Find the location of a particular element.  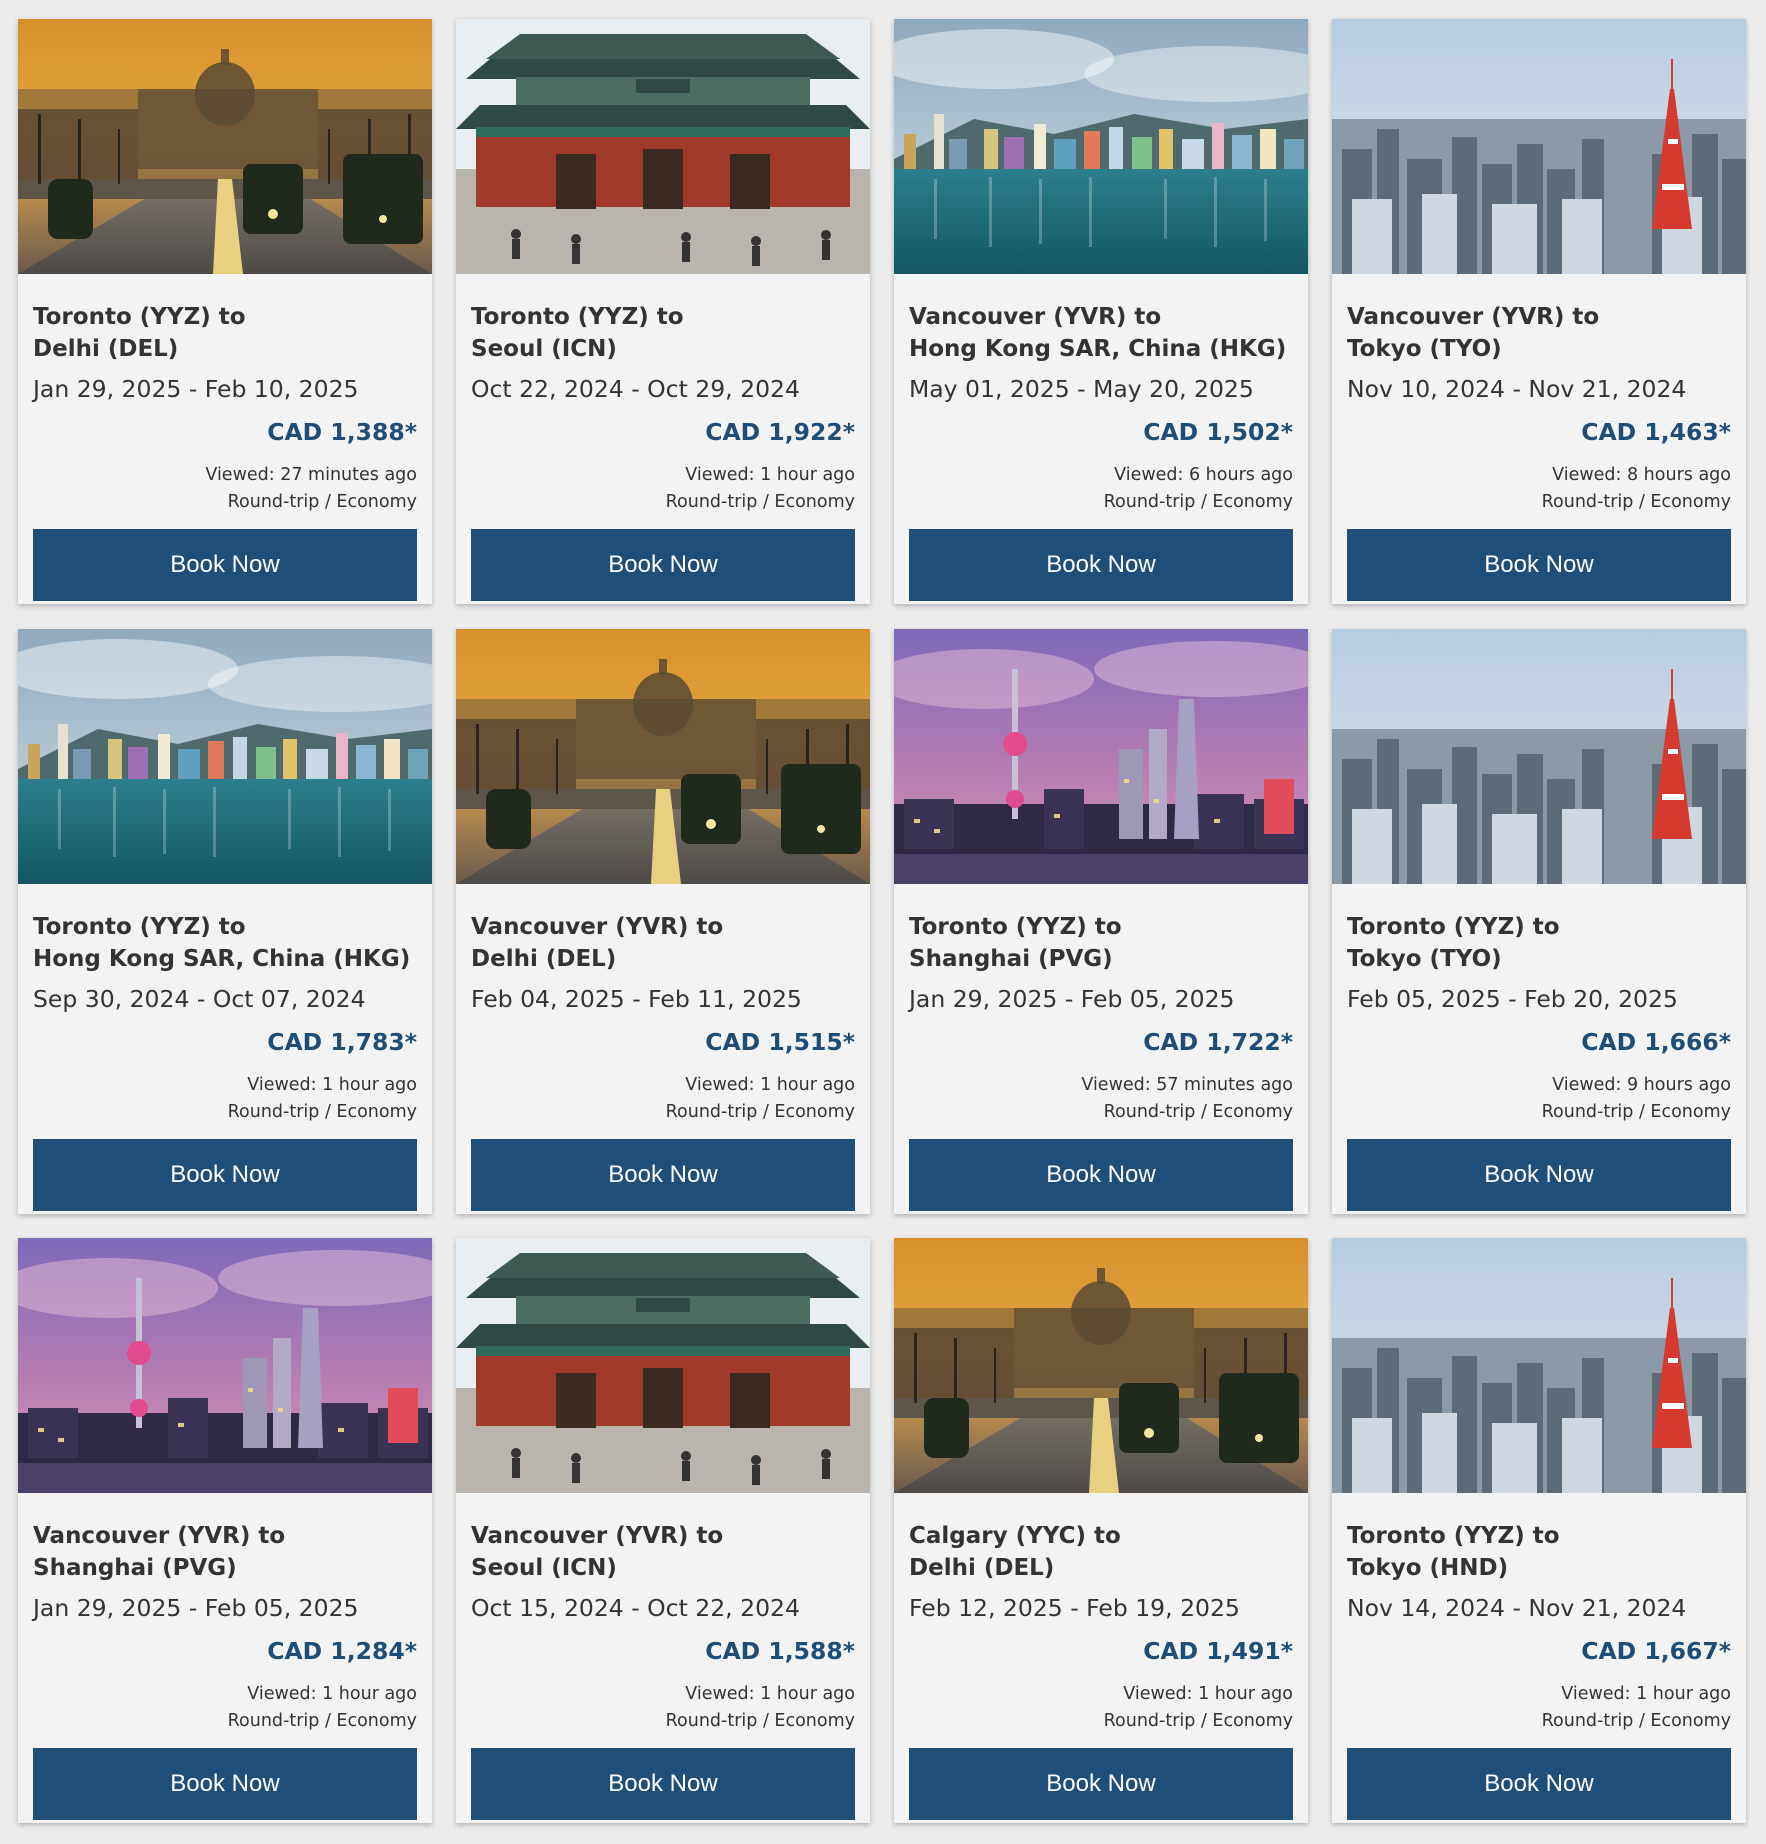

route-title: Toronto (YYZ) to Tokyo (HND) is located at coordinates (1542, 1552).